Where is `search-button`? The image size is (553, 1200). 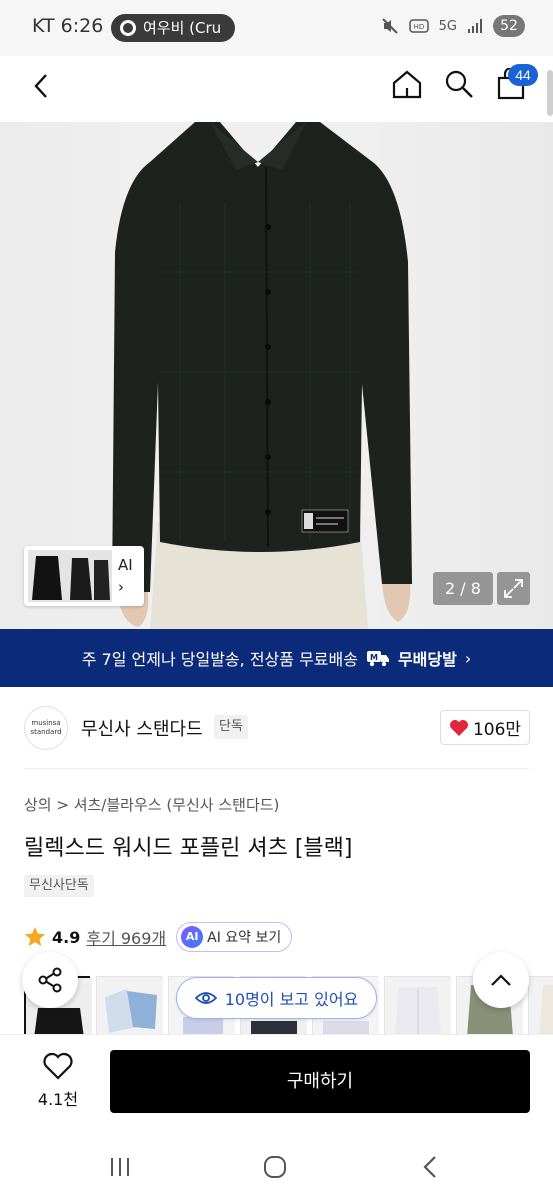 search-button is located at coordinates (459, 84).